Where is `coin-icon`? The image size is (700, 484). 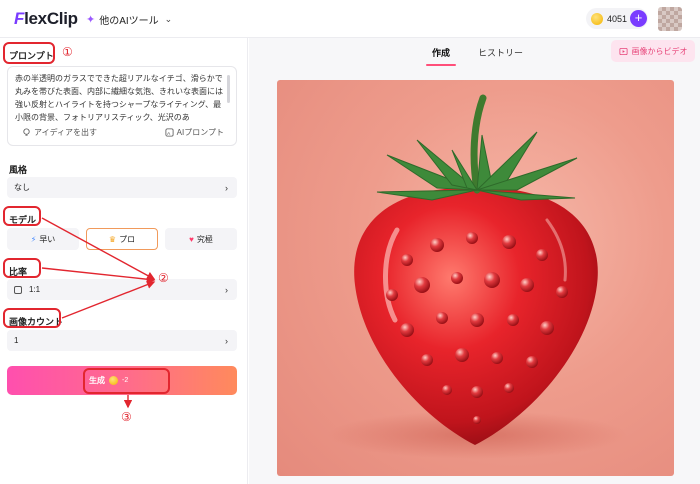
coin-icon is located at coordinates (597, 18).